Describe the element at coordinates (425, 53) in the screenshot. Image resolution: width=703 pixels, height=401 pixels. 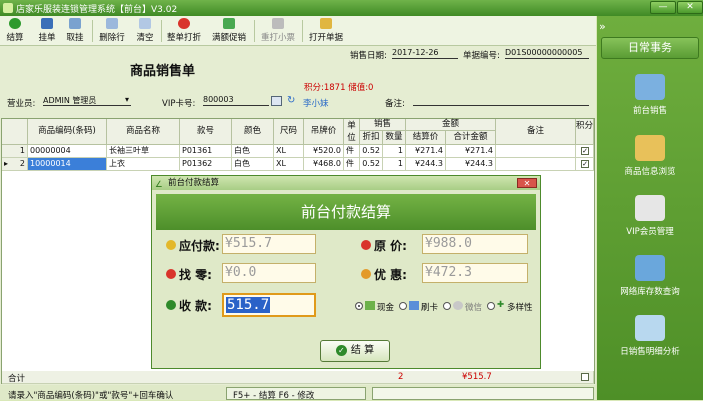
I see `sale-date-field: 2017-12-26` at that location.